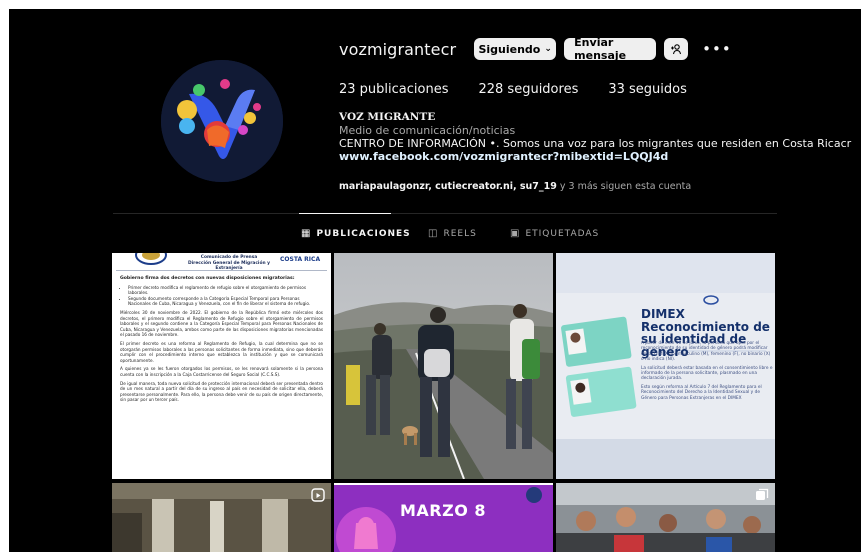  I want to click on profile-tabs: ▦ PUBLICACIONES ◫ REELS ▣ ETIQUETADAS, so click(435, 235).